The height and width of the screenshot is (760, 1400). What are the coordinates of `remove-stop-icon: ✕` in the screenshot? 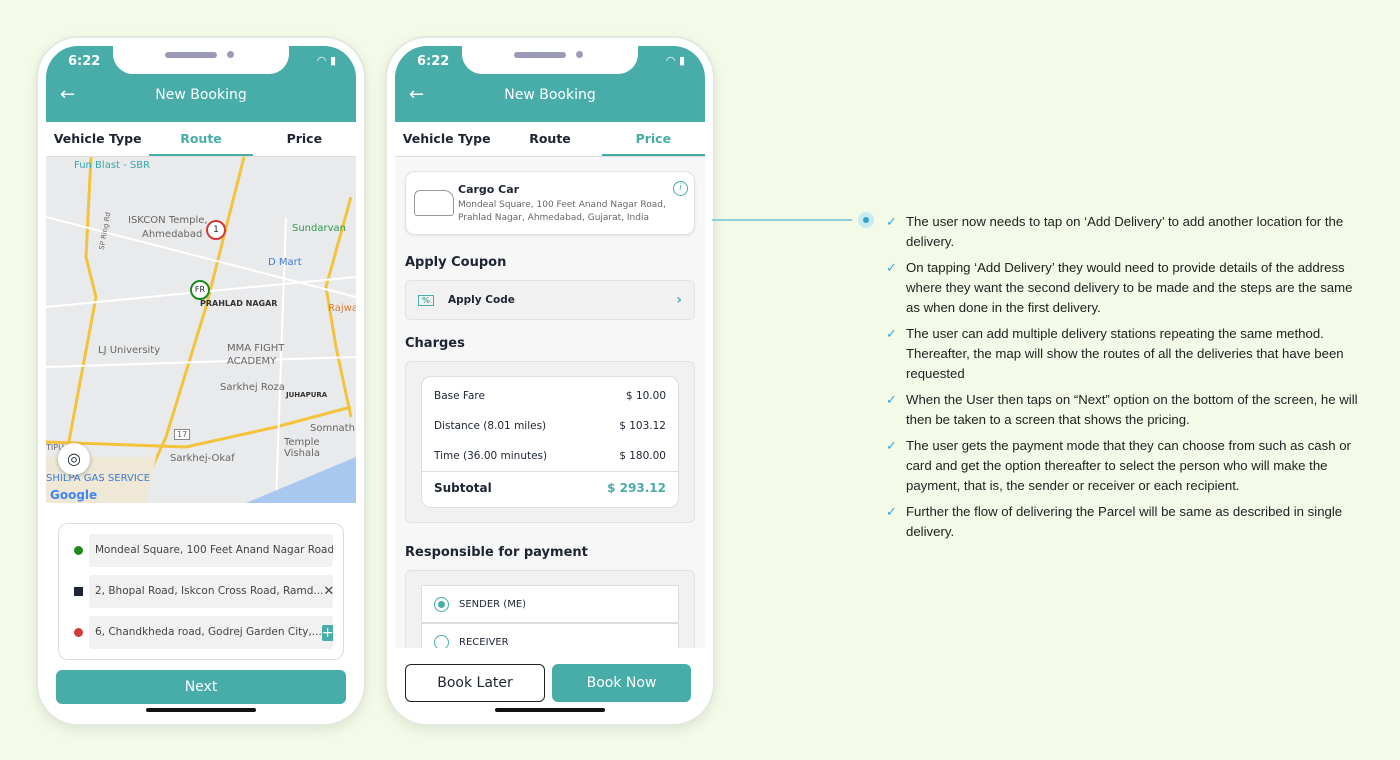 It's located at (328, 591).